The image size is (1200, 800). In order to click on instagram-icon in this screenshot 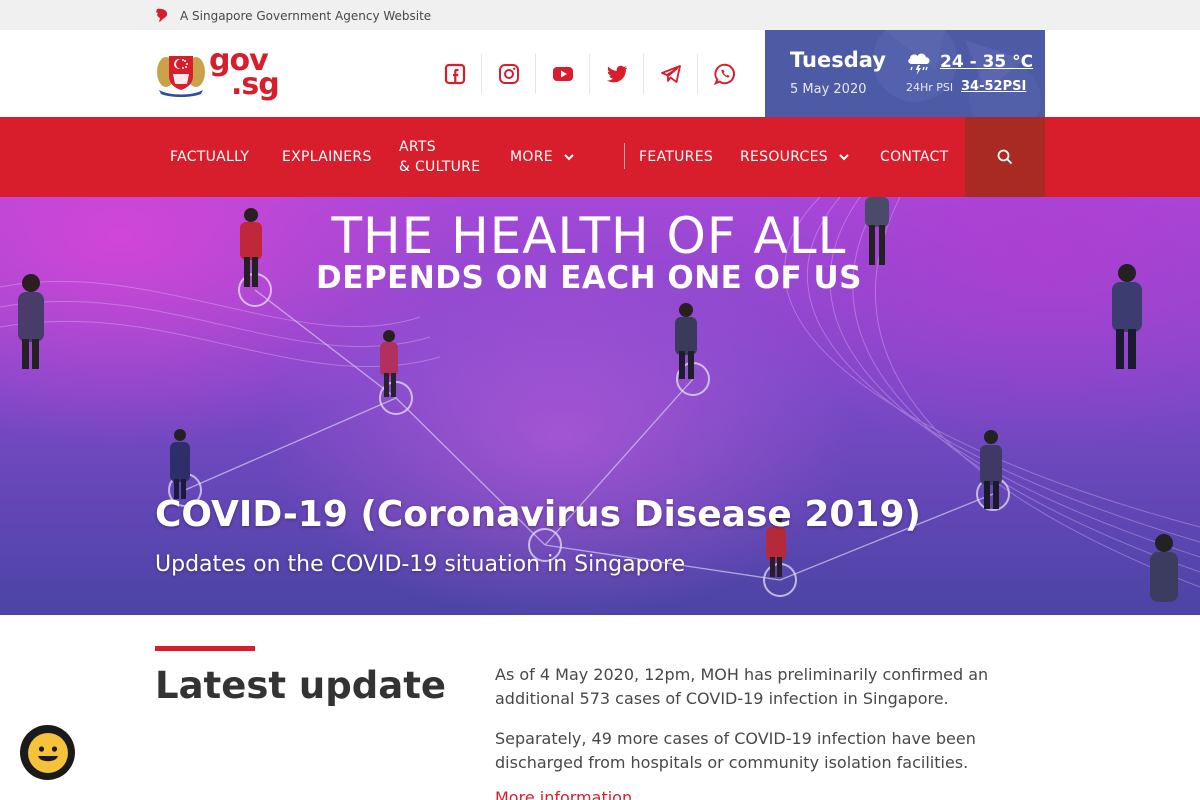, I will do `click(508, 74)`.